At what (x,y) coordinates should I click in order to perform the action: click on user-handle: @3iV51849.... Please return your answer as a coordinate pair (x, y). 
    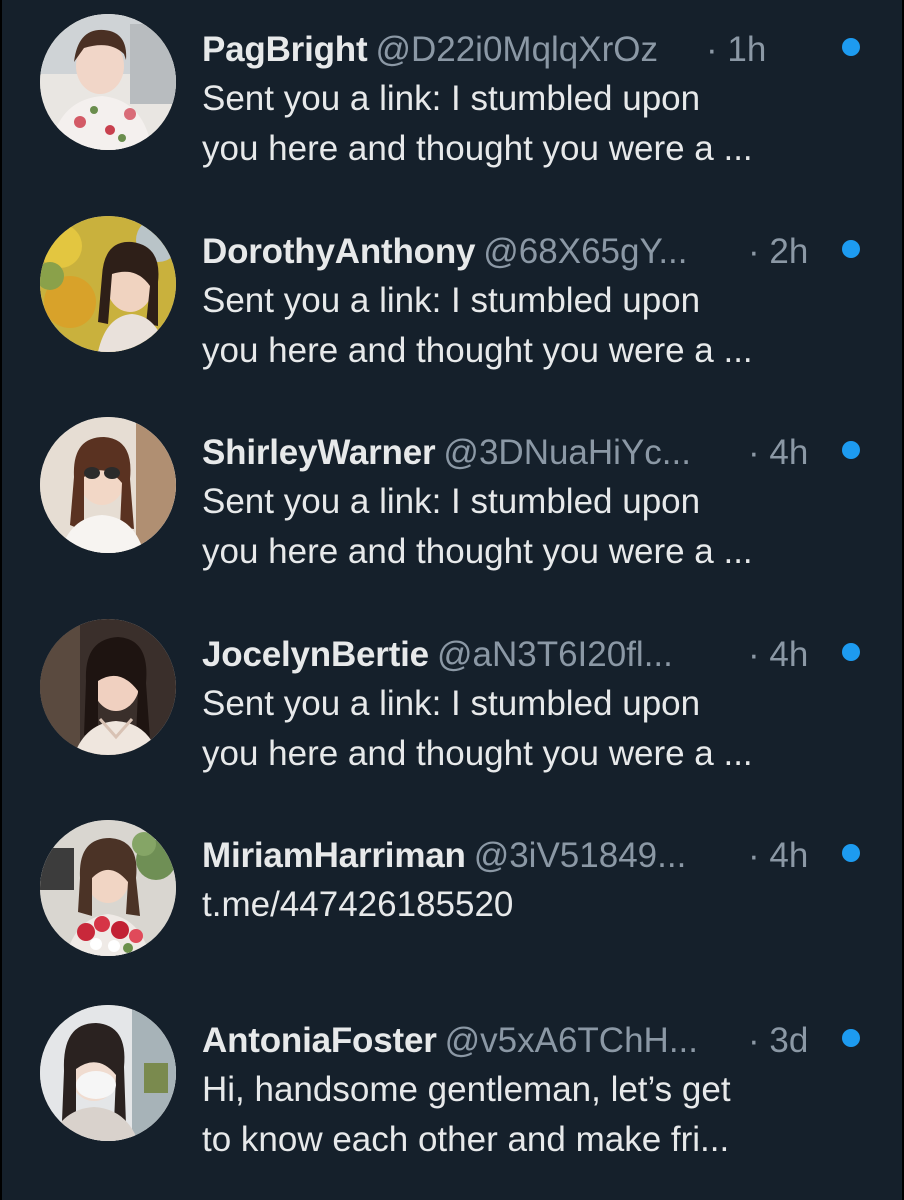
    Looking at the image, I should click on (580, 855).